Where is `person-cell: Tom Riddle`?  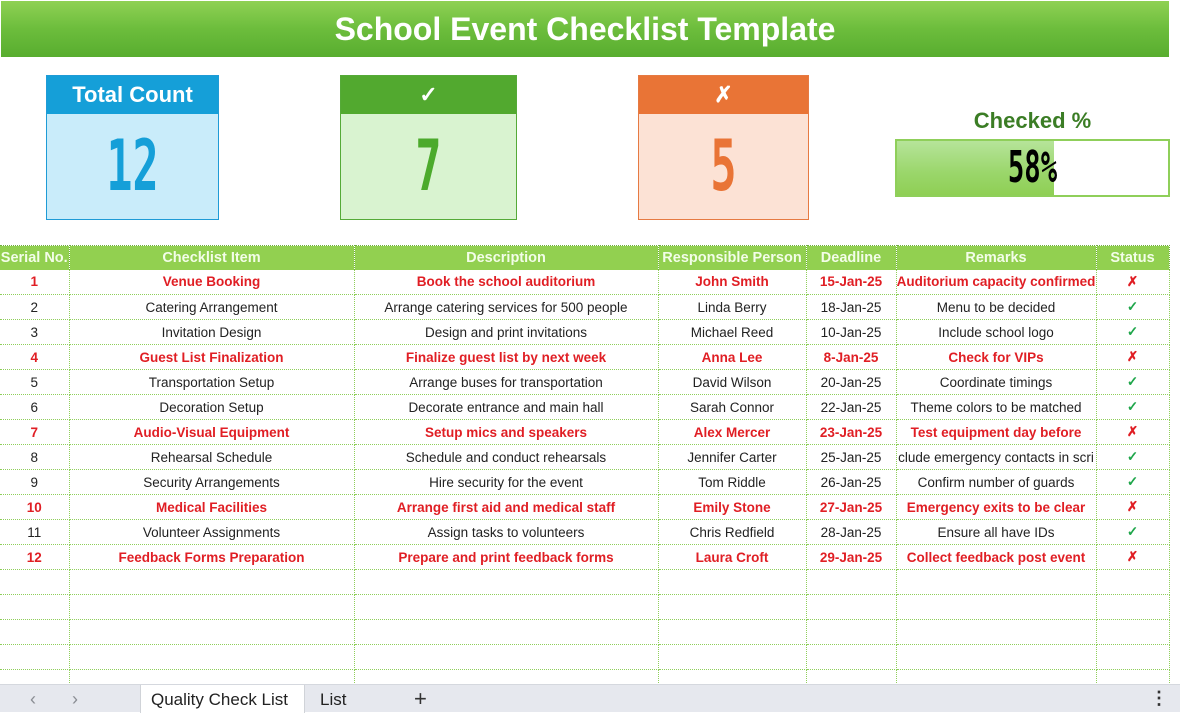 person-cell: Tom Riddle is located at coordinates (732, 482).